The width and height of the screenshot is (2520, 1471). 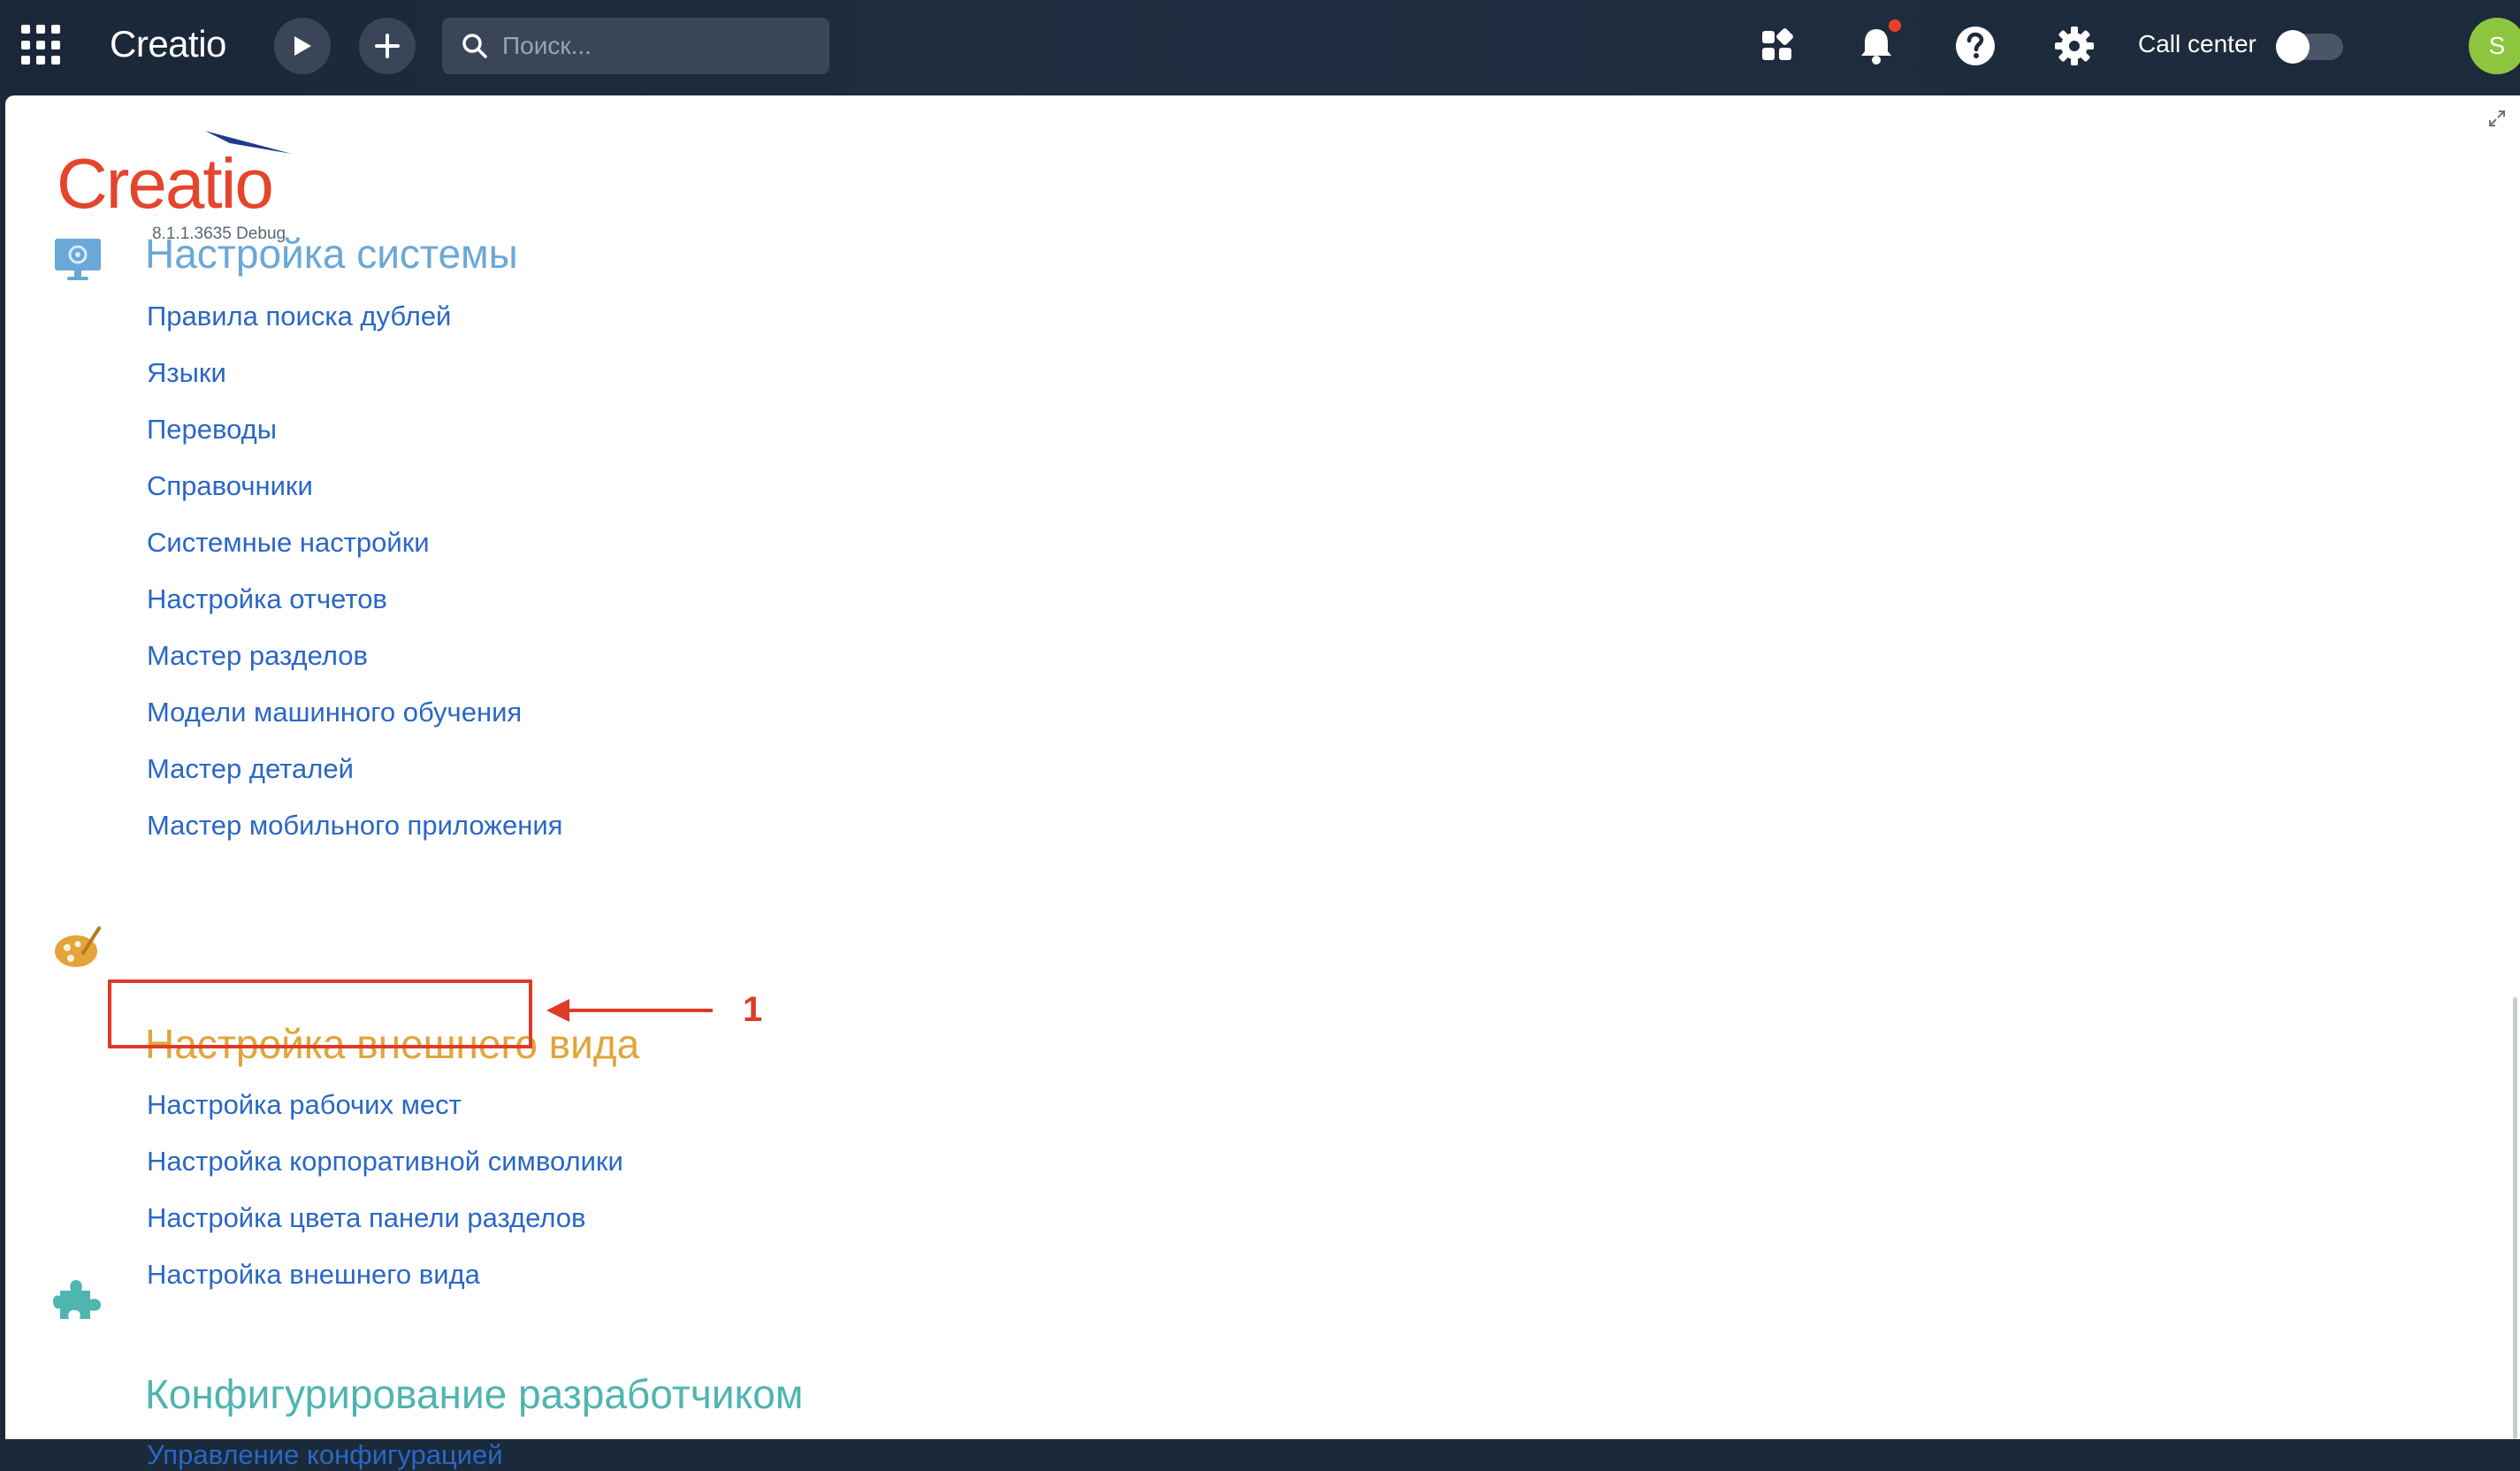 What do you see at coordinates (1975, 46) in the screenshot?
I see `help-icon` at bounding box center [1975, 46].